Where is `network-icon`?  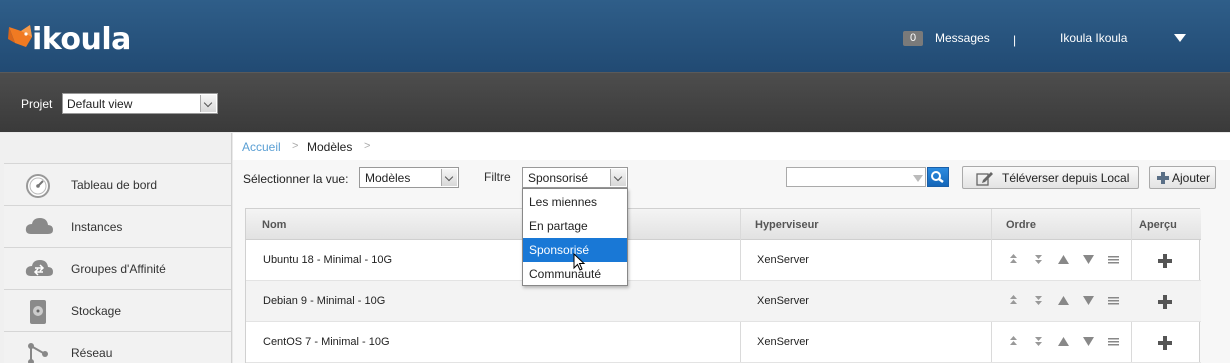
network-icon is located at coordinates (38, 352).